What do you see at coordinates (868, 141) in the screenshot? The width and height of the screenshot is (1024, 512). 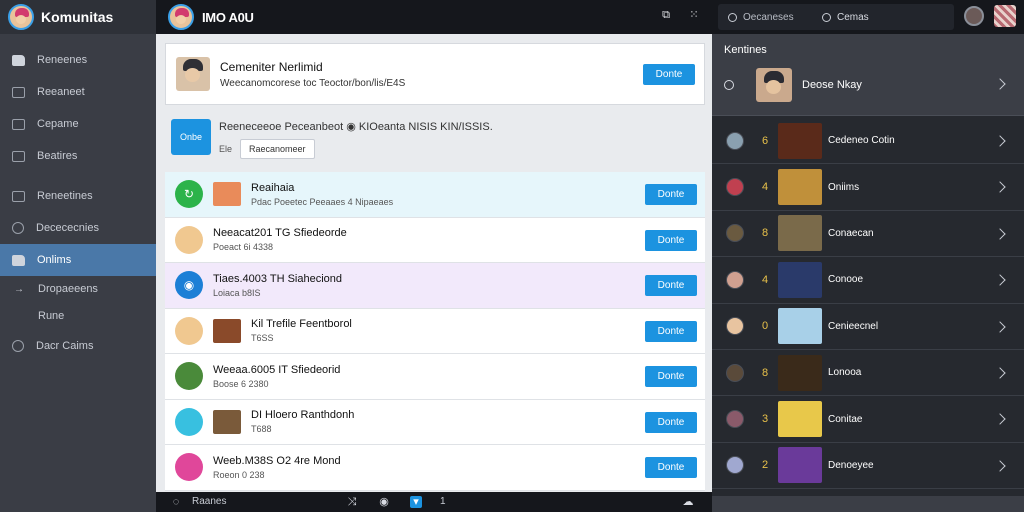 I see `ranking-item: 6 Cedeneo Cotin` at bounding box center [868, 141].